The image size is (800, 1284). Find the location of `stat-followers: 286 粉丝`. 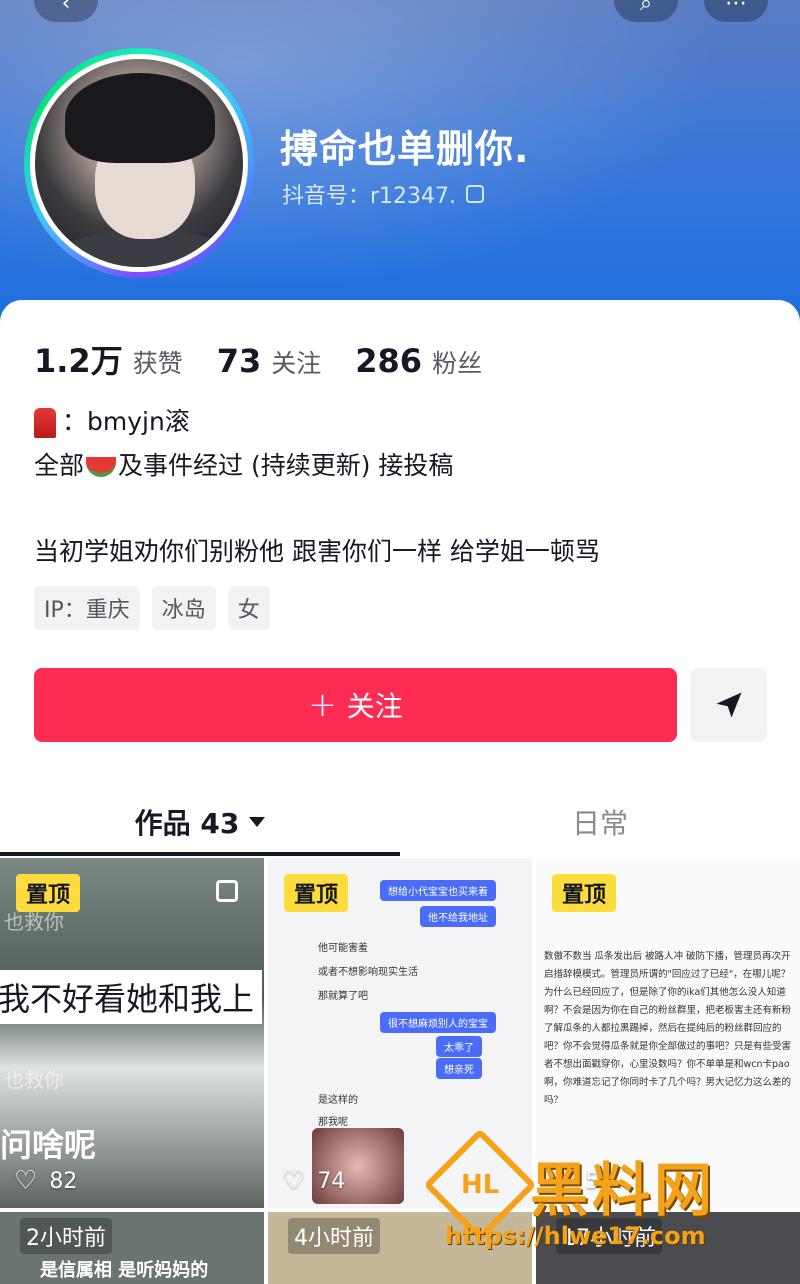

stat-followers: 286 粉丝 is located at coordinates (418, 361).